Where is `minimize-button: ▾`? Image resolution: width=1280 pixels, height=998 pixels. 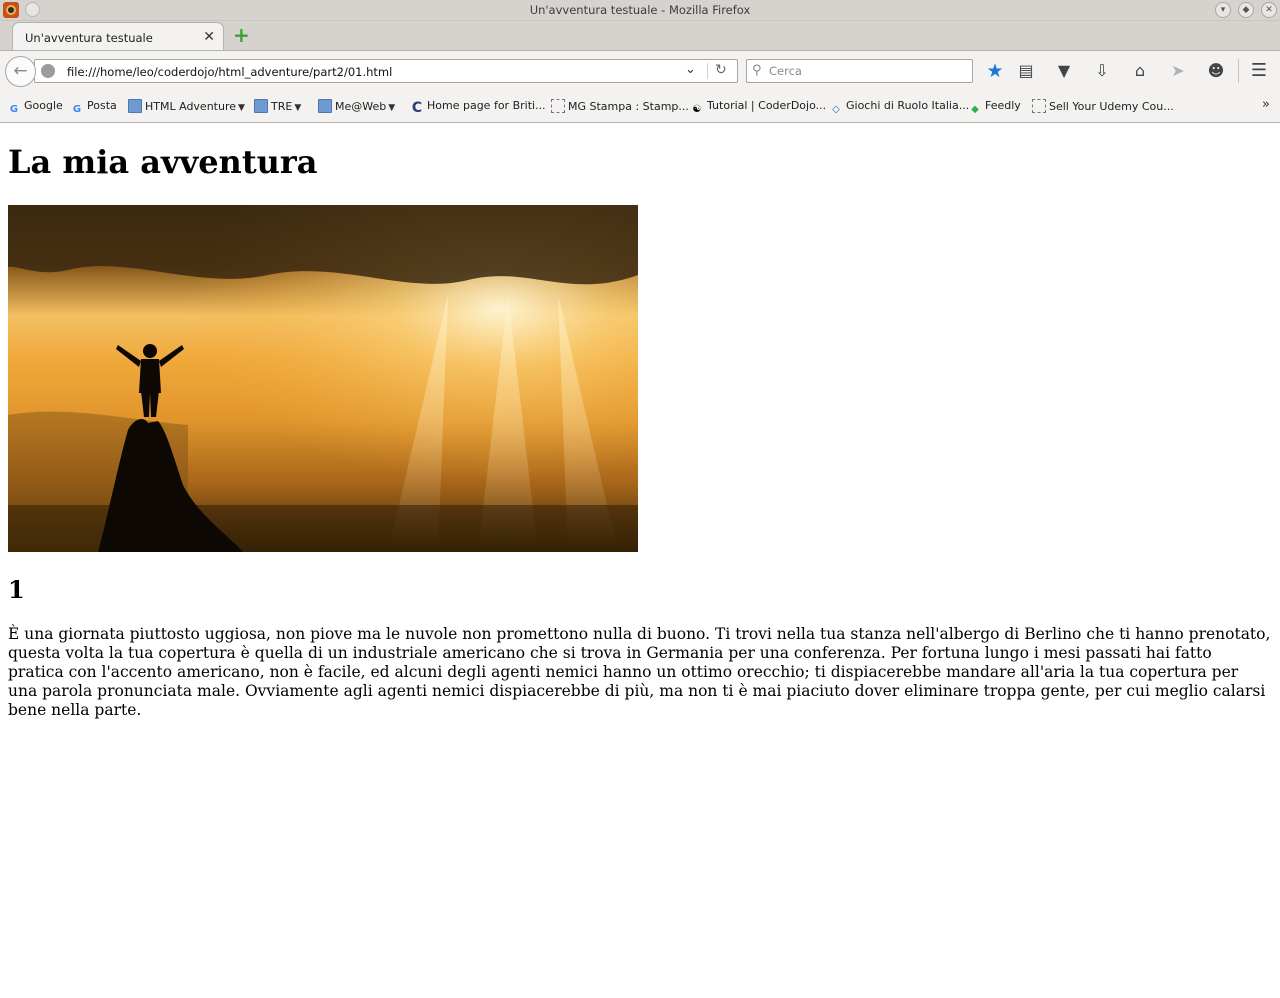
minimize-button: ▾ is located at coordinates (1223, 10).